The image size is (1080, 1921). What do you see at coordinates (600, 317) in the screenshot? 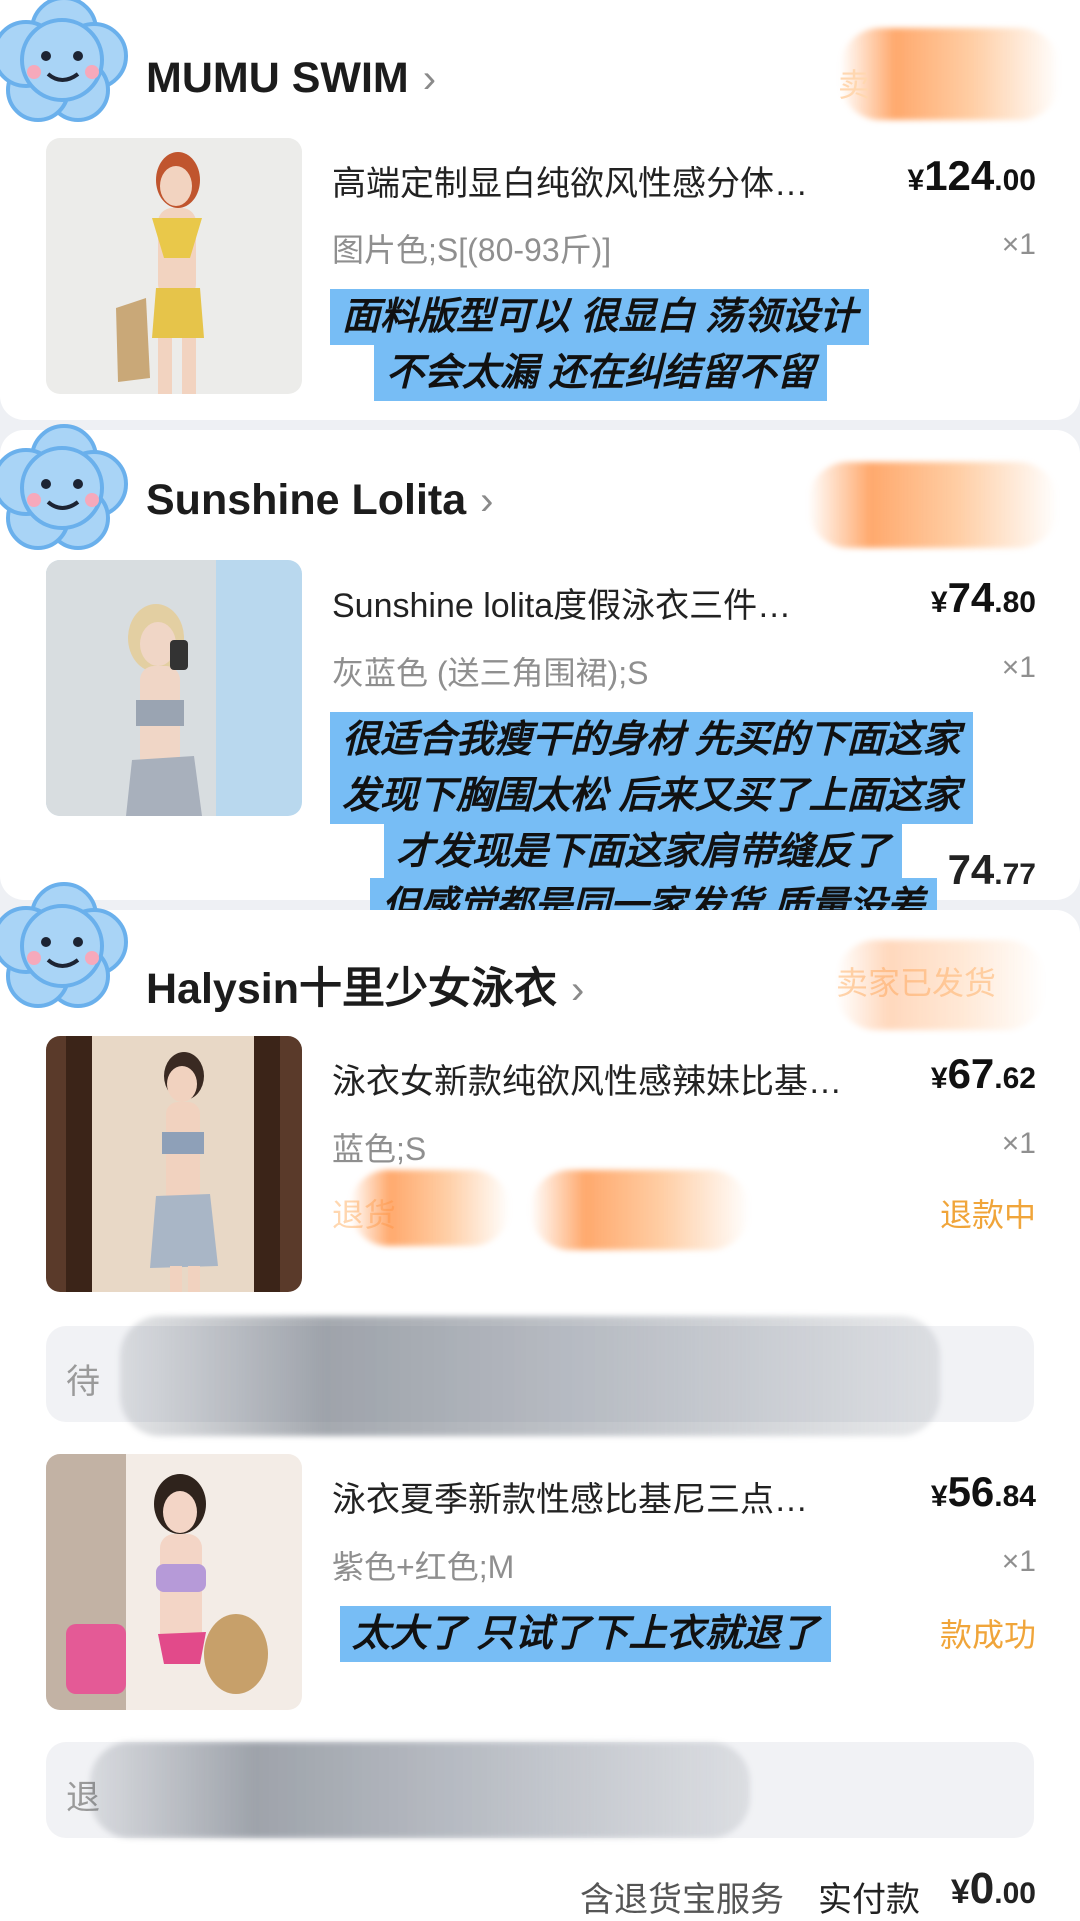
I see `annotation-caption: 面料版型可以 很显白 荡领设计` at bounding box center [600, 317].